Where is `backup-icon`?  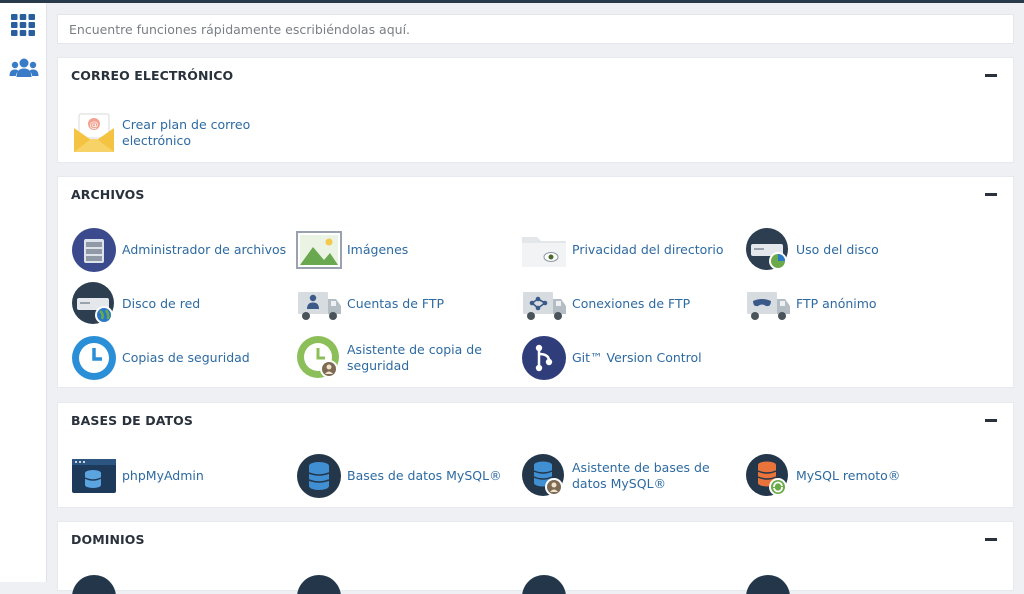
backup-icon is located at coordinates (94, 358).